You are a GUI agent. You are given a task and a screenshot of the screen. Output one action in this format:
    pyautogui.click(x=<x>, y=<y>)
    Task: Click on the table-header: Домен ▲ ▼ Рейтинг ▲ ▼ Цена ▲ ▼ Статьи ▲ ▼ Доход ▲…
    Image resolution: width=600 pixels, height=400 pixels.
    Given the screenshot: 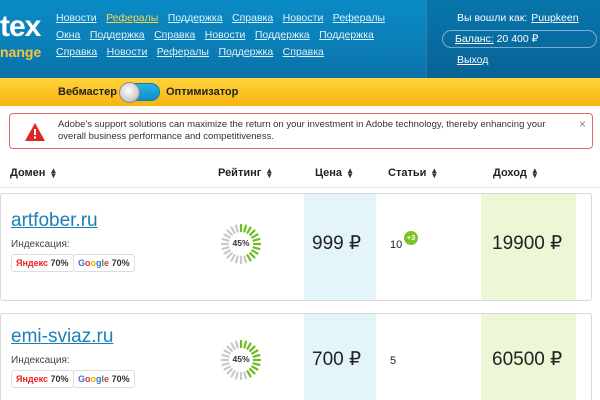 What is the action you would take?
    pyautogui.click(x=300, y=174)
    